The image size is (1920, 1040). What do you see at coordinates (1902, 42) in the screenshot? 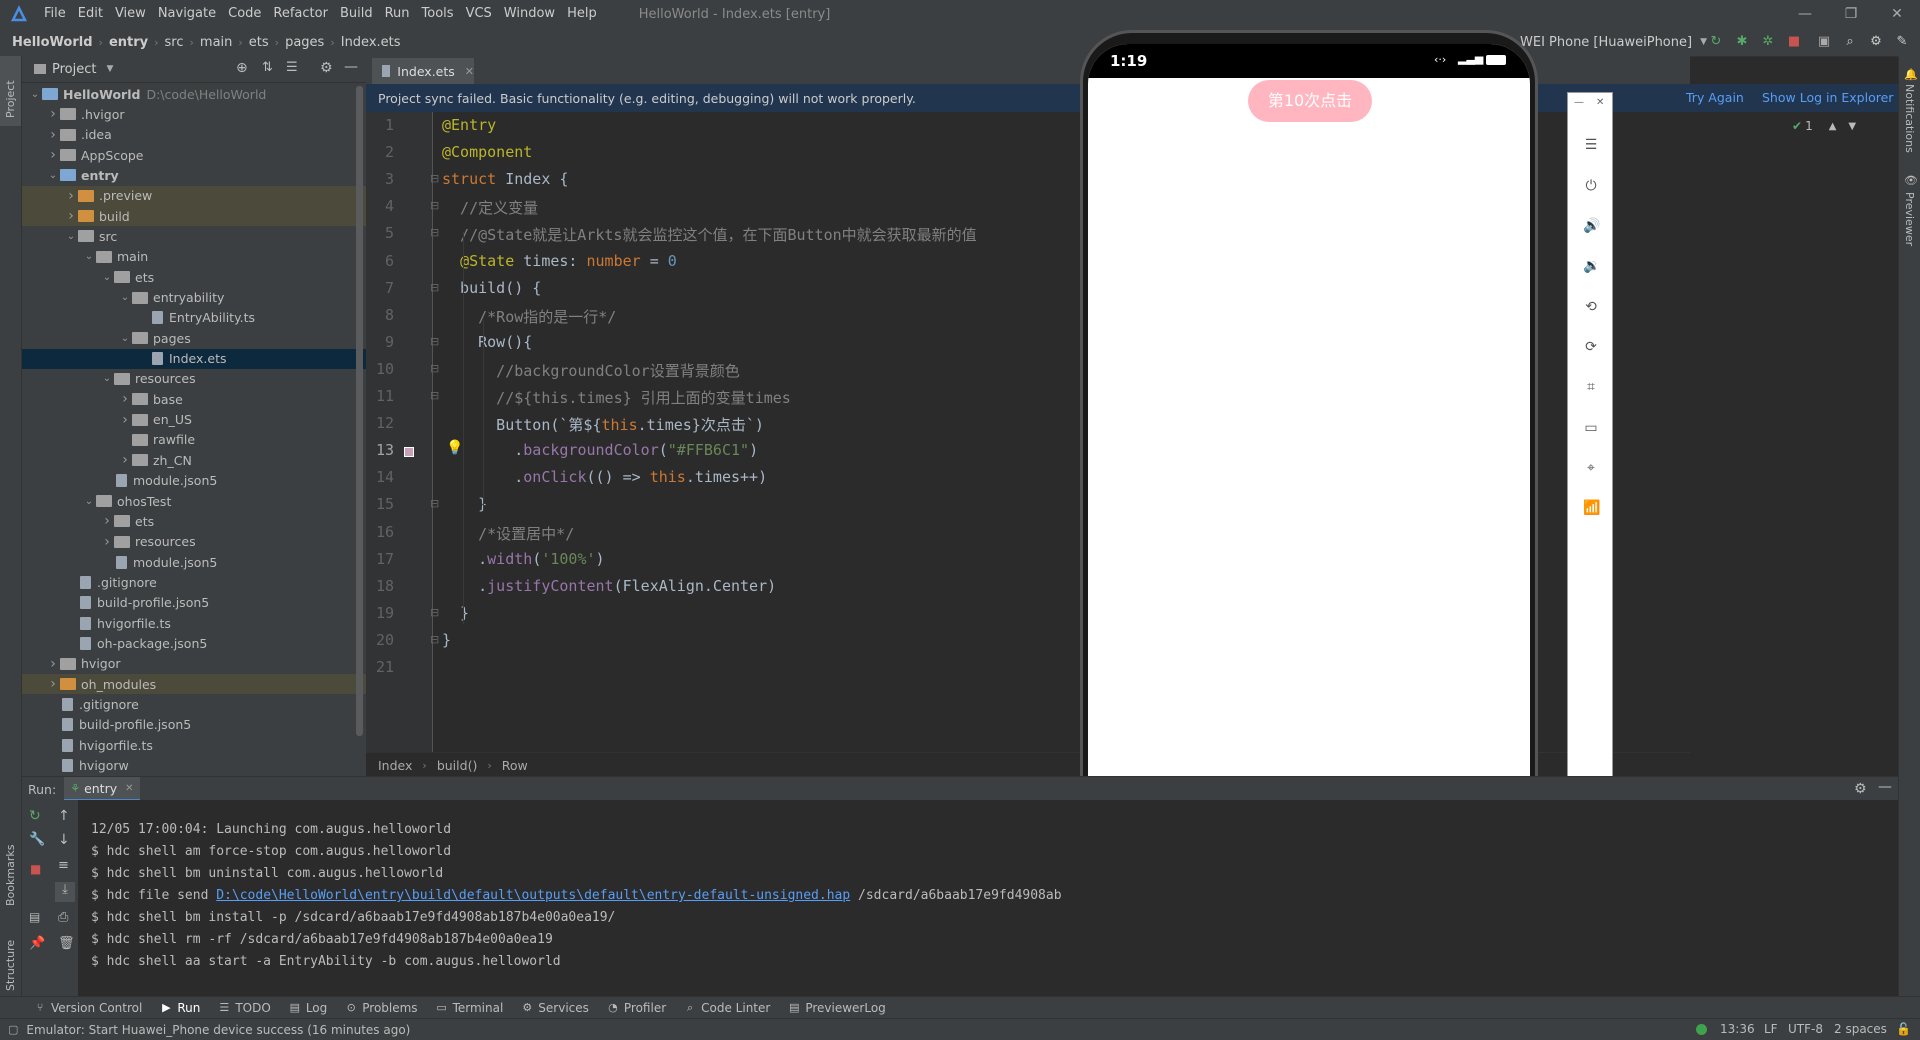
I see `sdk-manager-icon: ✎` at bounding box center [1902, 42].